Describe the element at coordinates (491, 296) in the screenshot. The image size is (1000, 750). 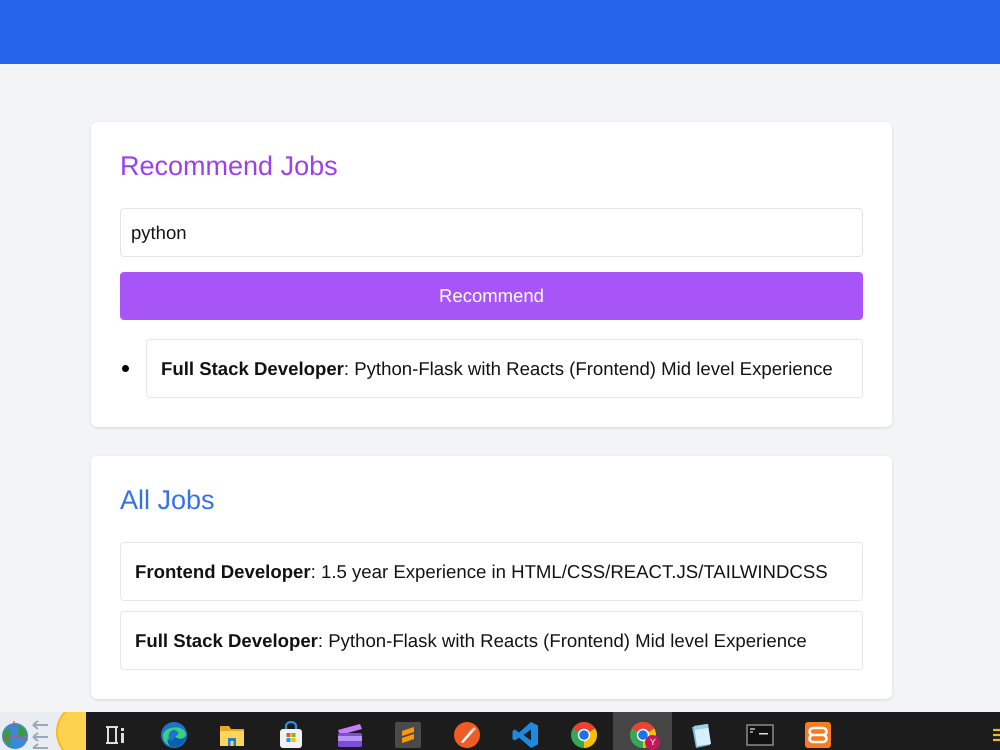
I see `recommend-button: Recommend` at that location.